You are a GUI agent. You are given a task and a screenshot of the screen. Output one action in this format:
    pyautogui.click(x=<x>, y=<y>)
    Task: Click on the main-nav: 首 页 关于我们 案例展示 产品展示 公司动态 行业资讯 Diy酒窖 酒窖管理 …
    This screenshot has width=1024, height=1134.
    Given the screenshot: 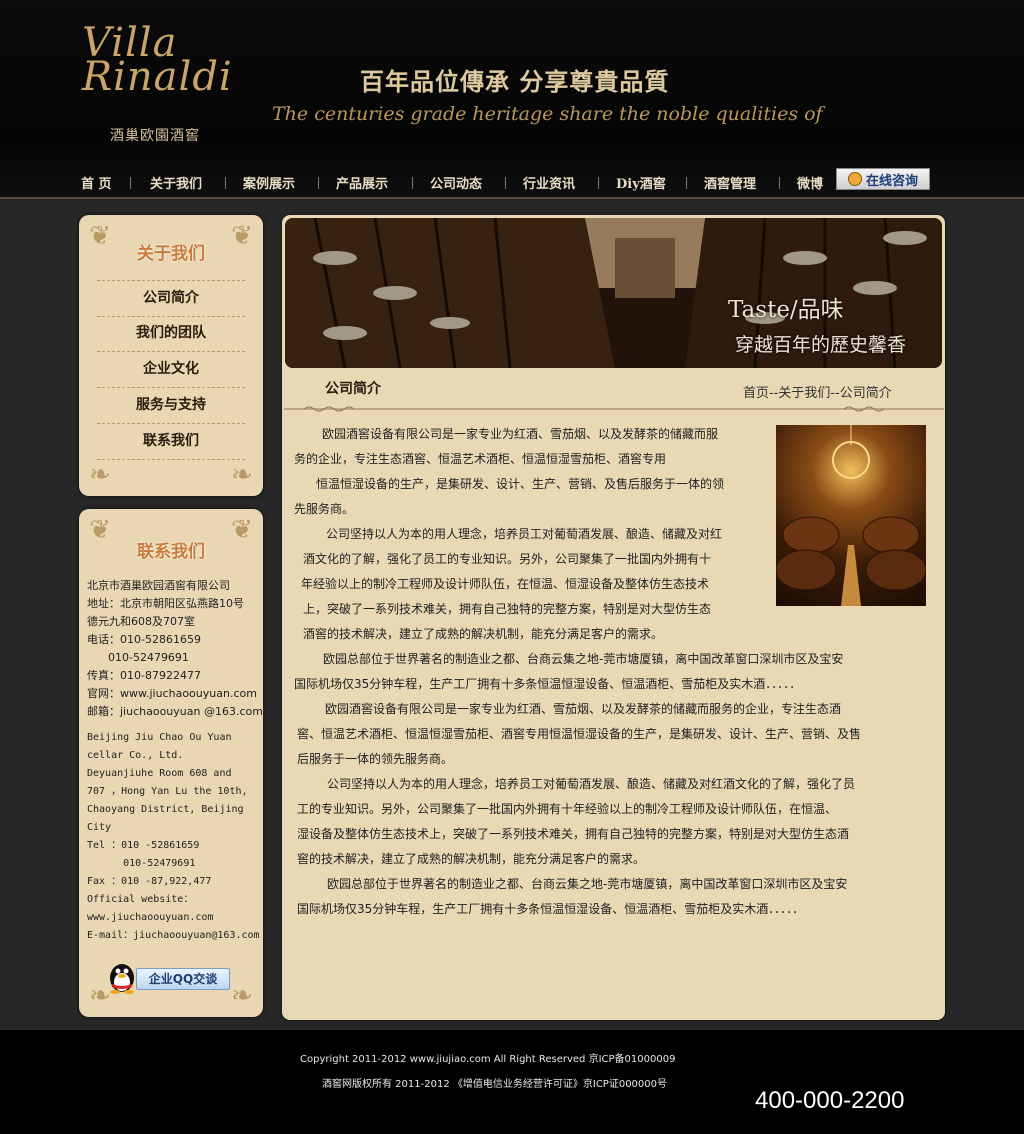 What is the action you would take?
    pyautogui.click(x=510, y=182)
    